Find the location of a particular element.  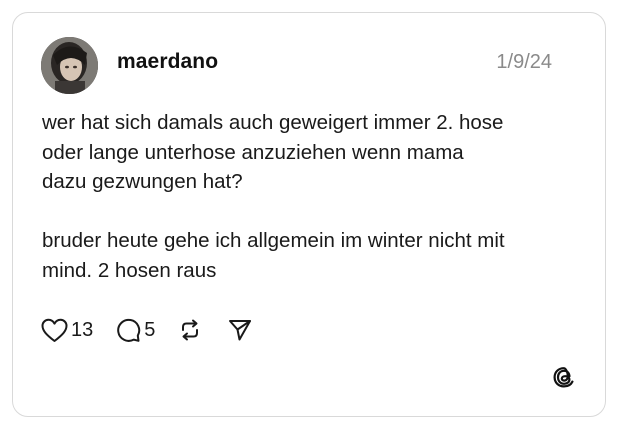

reply-count: 5 is located at coordinates (150, 329).